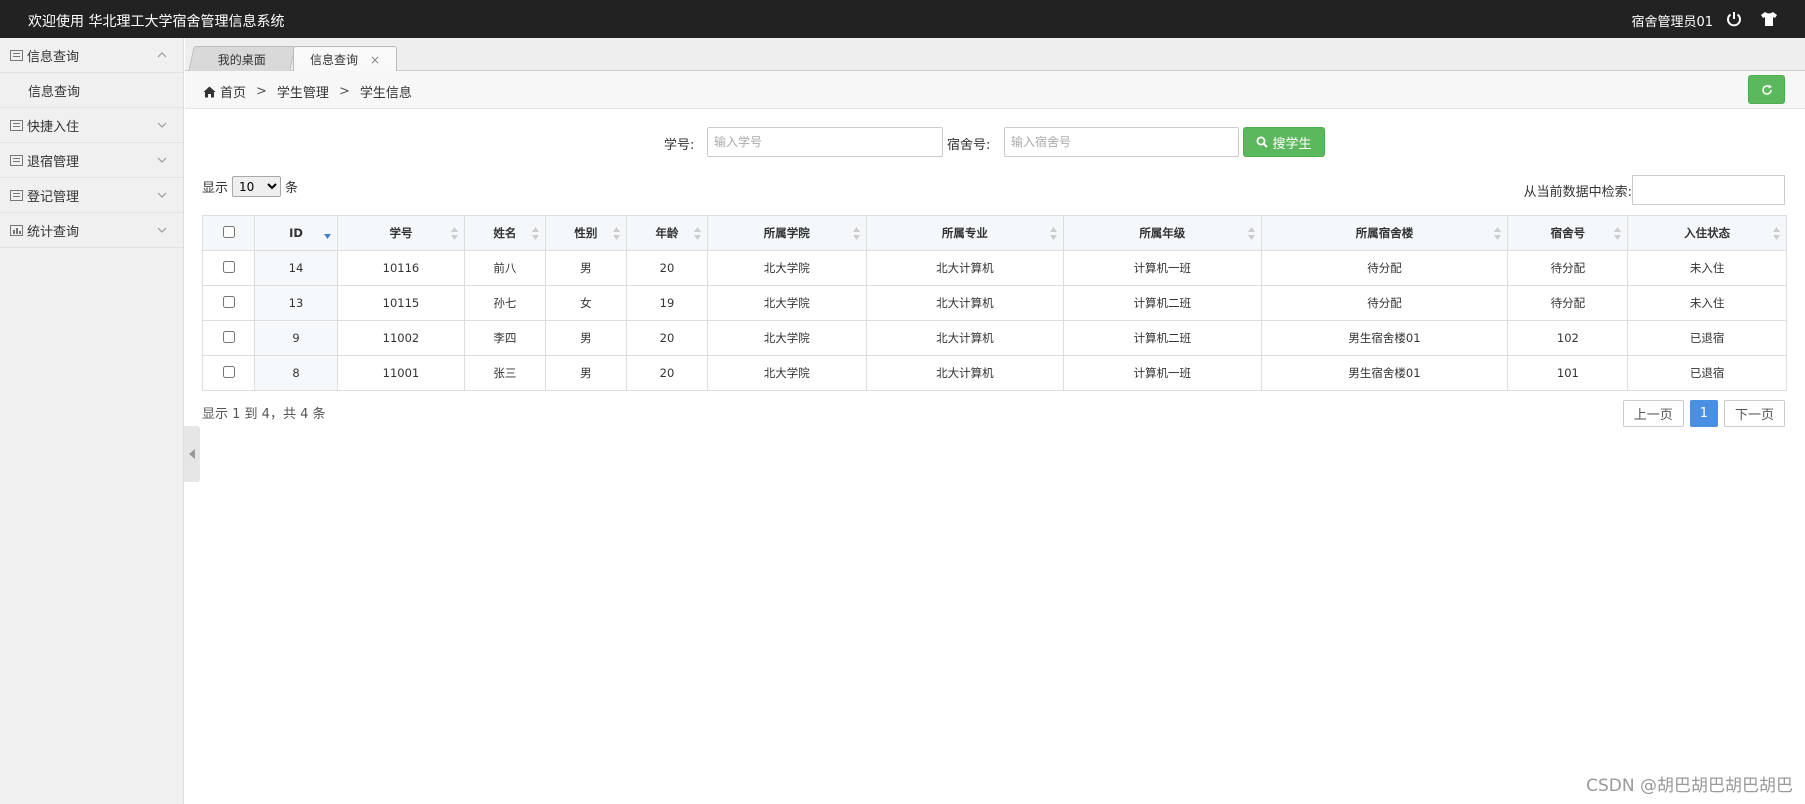 The image size is (1805, 804). I want to click on sidebar-subitem-info-query: 信息查询, so click(91, 90).